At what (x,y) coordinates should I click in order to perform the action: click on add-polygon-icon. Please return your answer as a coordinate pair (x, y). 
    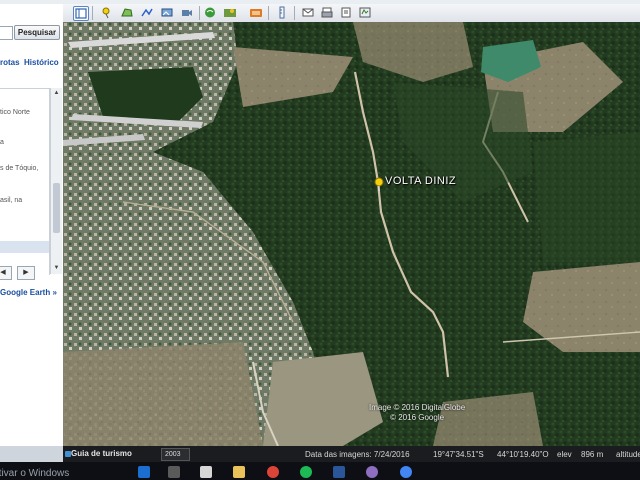
    Looking at the image, I should click on (127, 12).